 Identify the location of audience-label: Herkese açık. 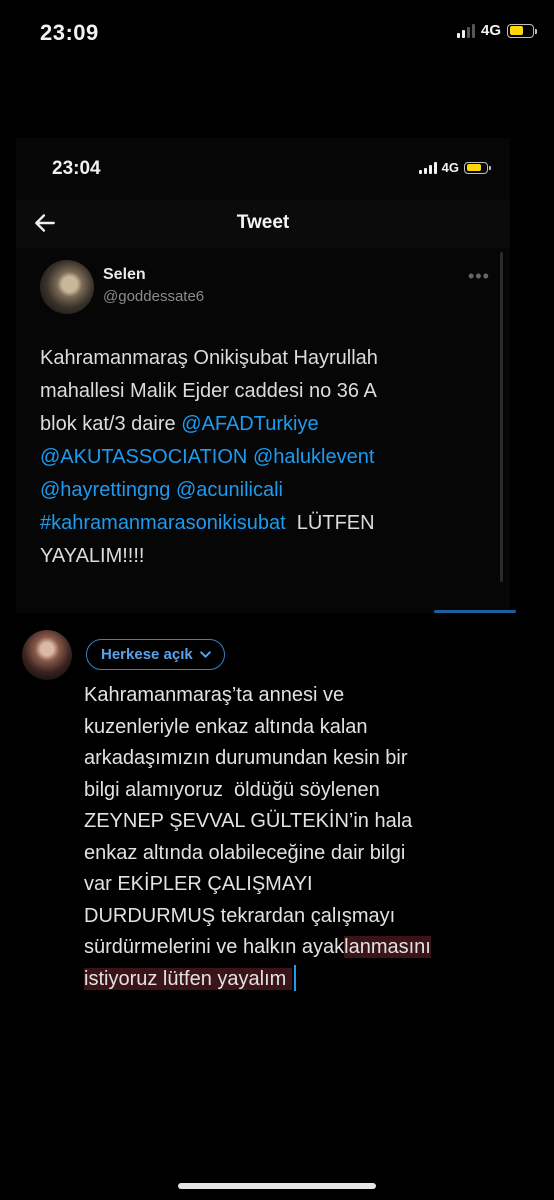
(147, 654).